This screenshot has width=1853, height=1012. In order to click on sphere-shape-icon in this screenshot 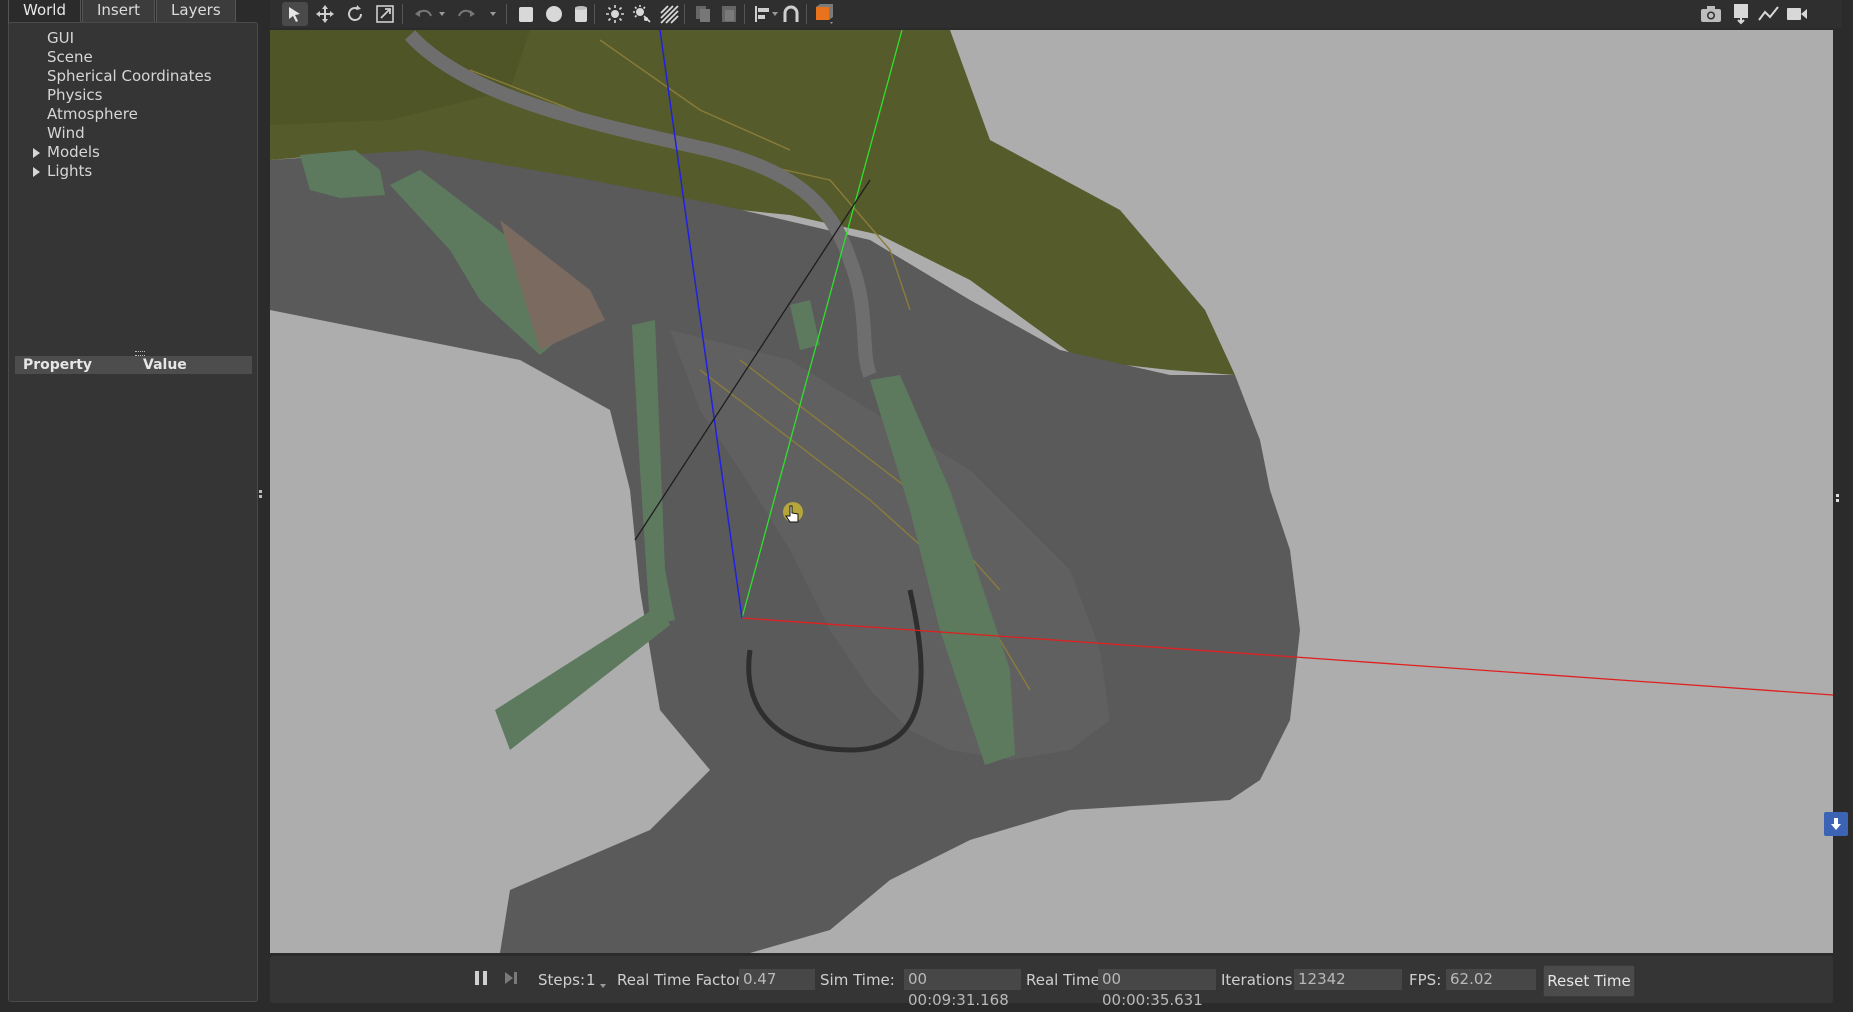, I will do `click(554, 14)`.